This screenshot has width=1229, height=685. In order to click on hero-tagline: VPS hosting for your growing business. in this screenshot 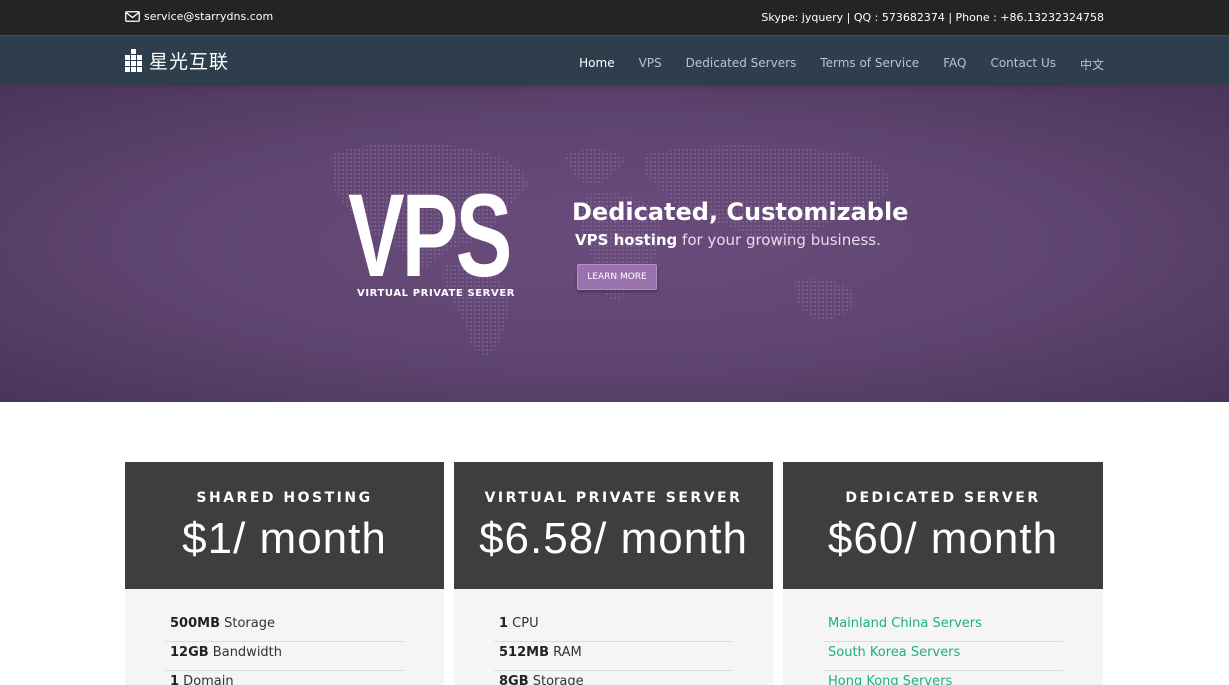, I will do `click(728, 240)`.